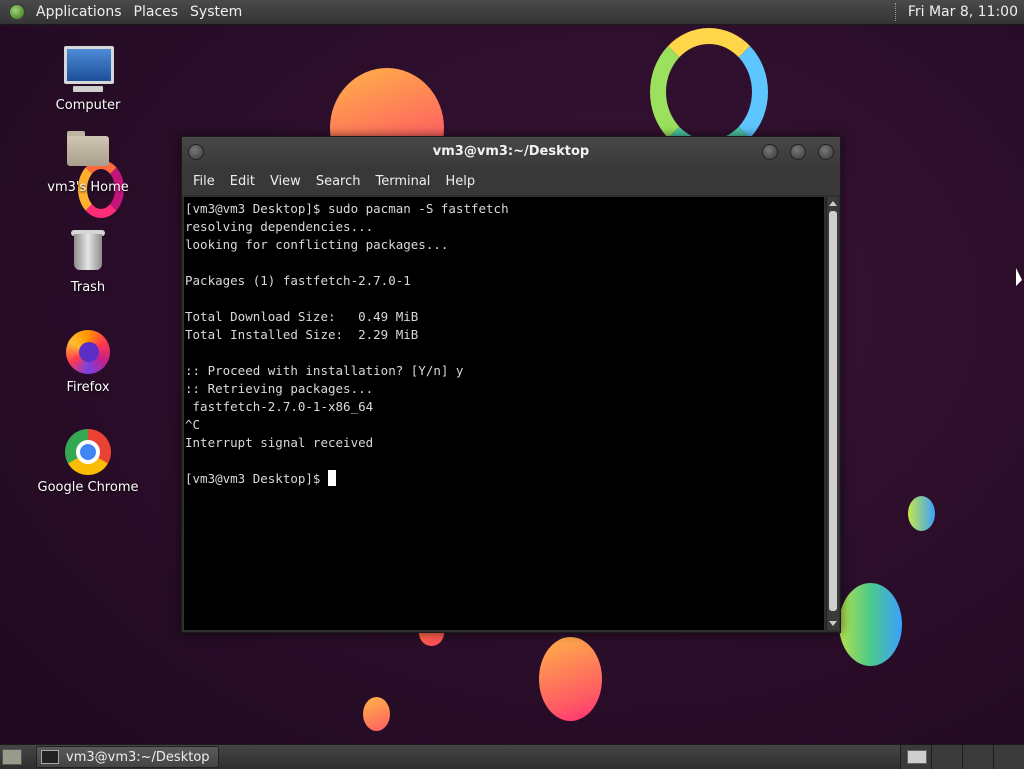 Image resolution: width=1024 pixels, height=769 pixels. What do you see at coordinates (798, 152) in the screenshot?
I see `maximize-icon` at bounding box center [798, 152].